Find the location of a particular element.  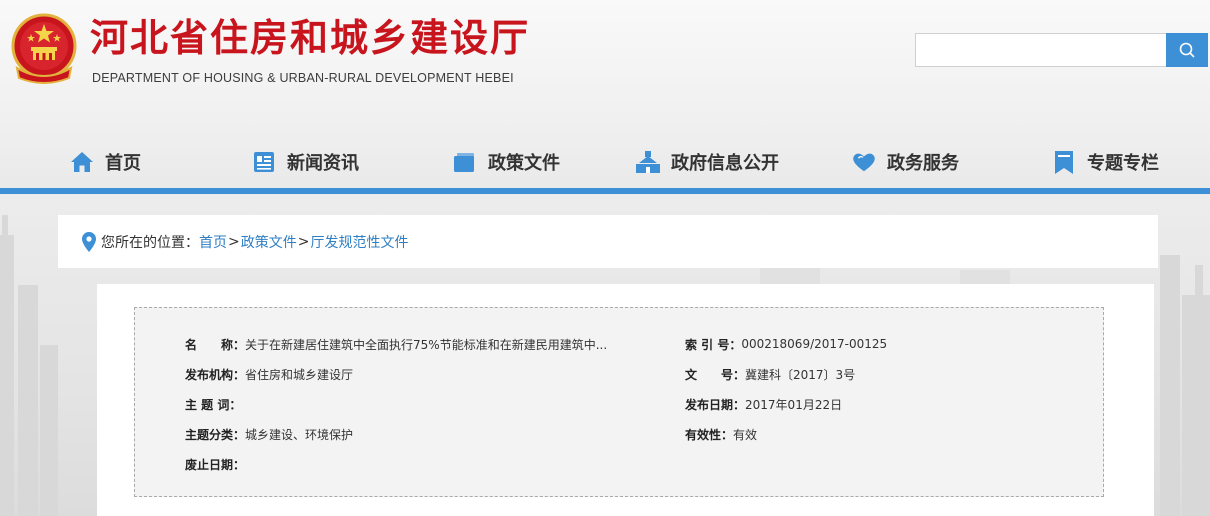

breadcrumb-prefix: 您所在的位置： is located at coordinates (150, 242).